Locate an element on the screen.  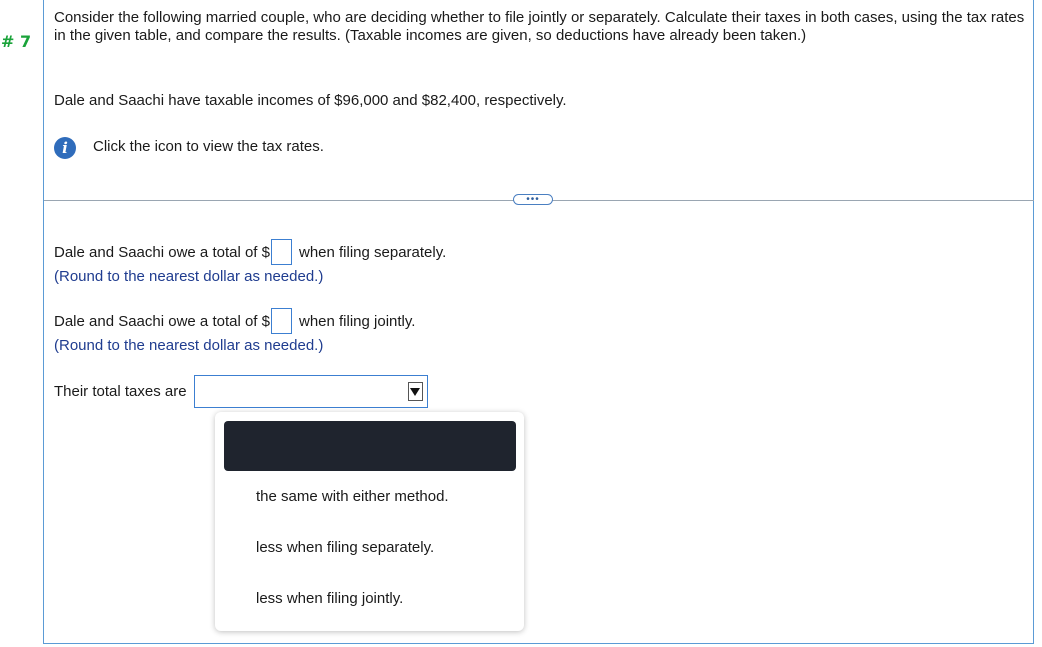
separate-prefix: Dale and Saachi owe a total of $ is located at coordinates (162, 252).